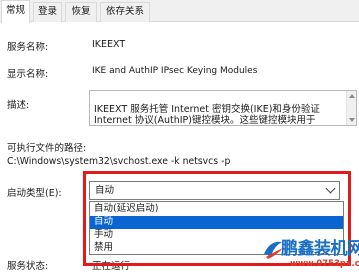 This screenshot has width=359, height=278. What do you see at coordinates (105, 190) in the screenshot?
I see `startup-type-selected: 自动` at bounding box center [105, 190].